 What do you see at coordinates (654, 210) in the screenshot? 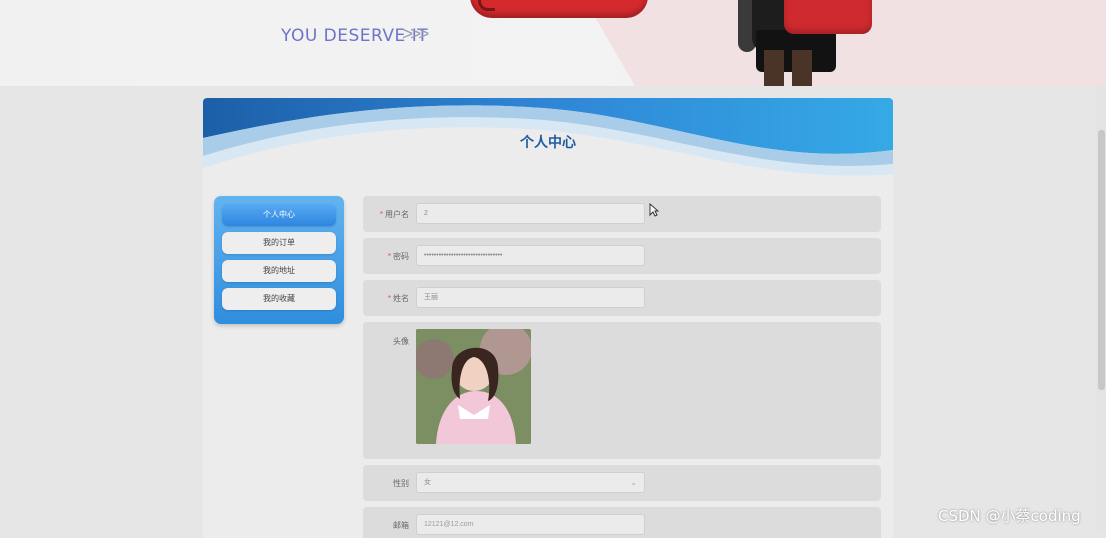
I see `mouse-cursor-icon` at bounding box center [654, 210].